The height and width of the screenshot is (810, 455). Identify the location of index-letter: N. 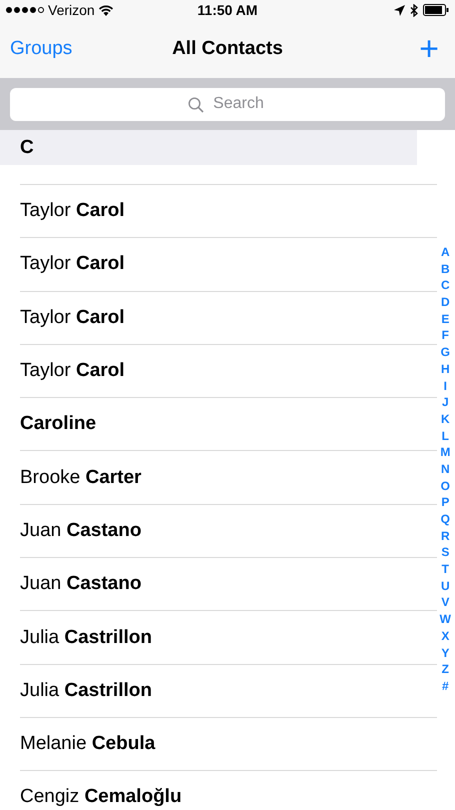
(445, 469).